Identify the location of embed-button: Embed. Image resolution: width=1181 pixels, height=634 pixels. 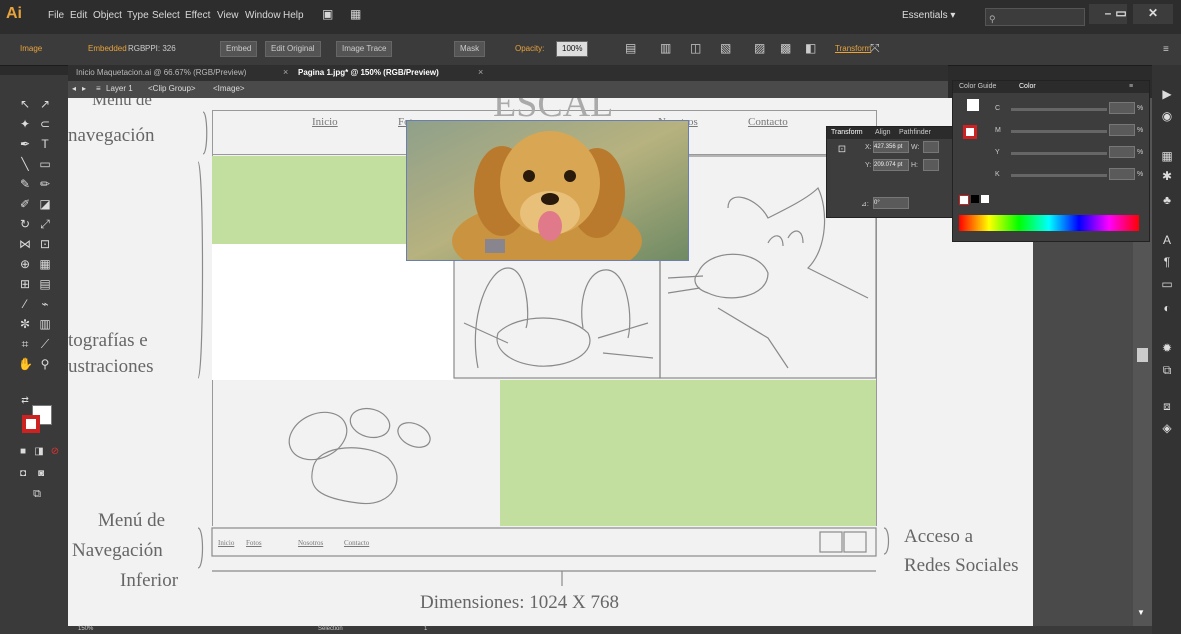
(239, 49).